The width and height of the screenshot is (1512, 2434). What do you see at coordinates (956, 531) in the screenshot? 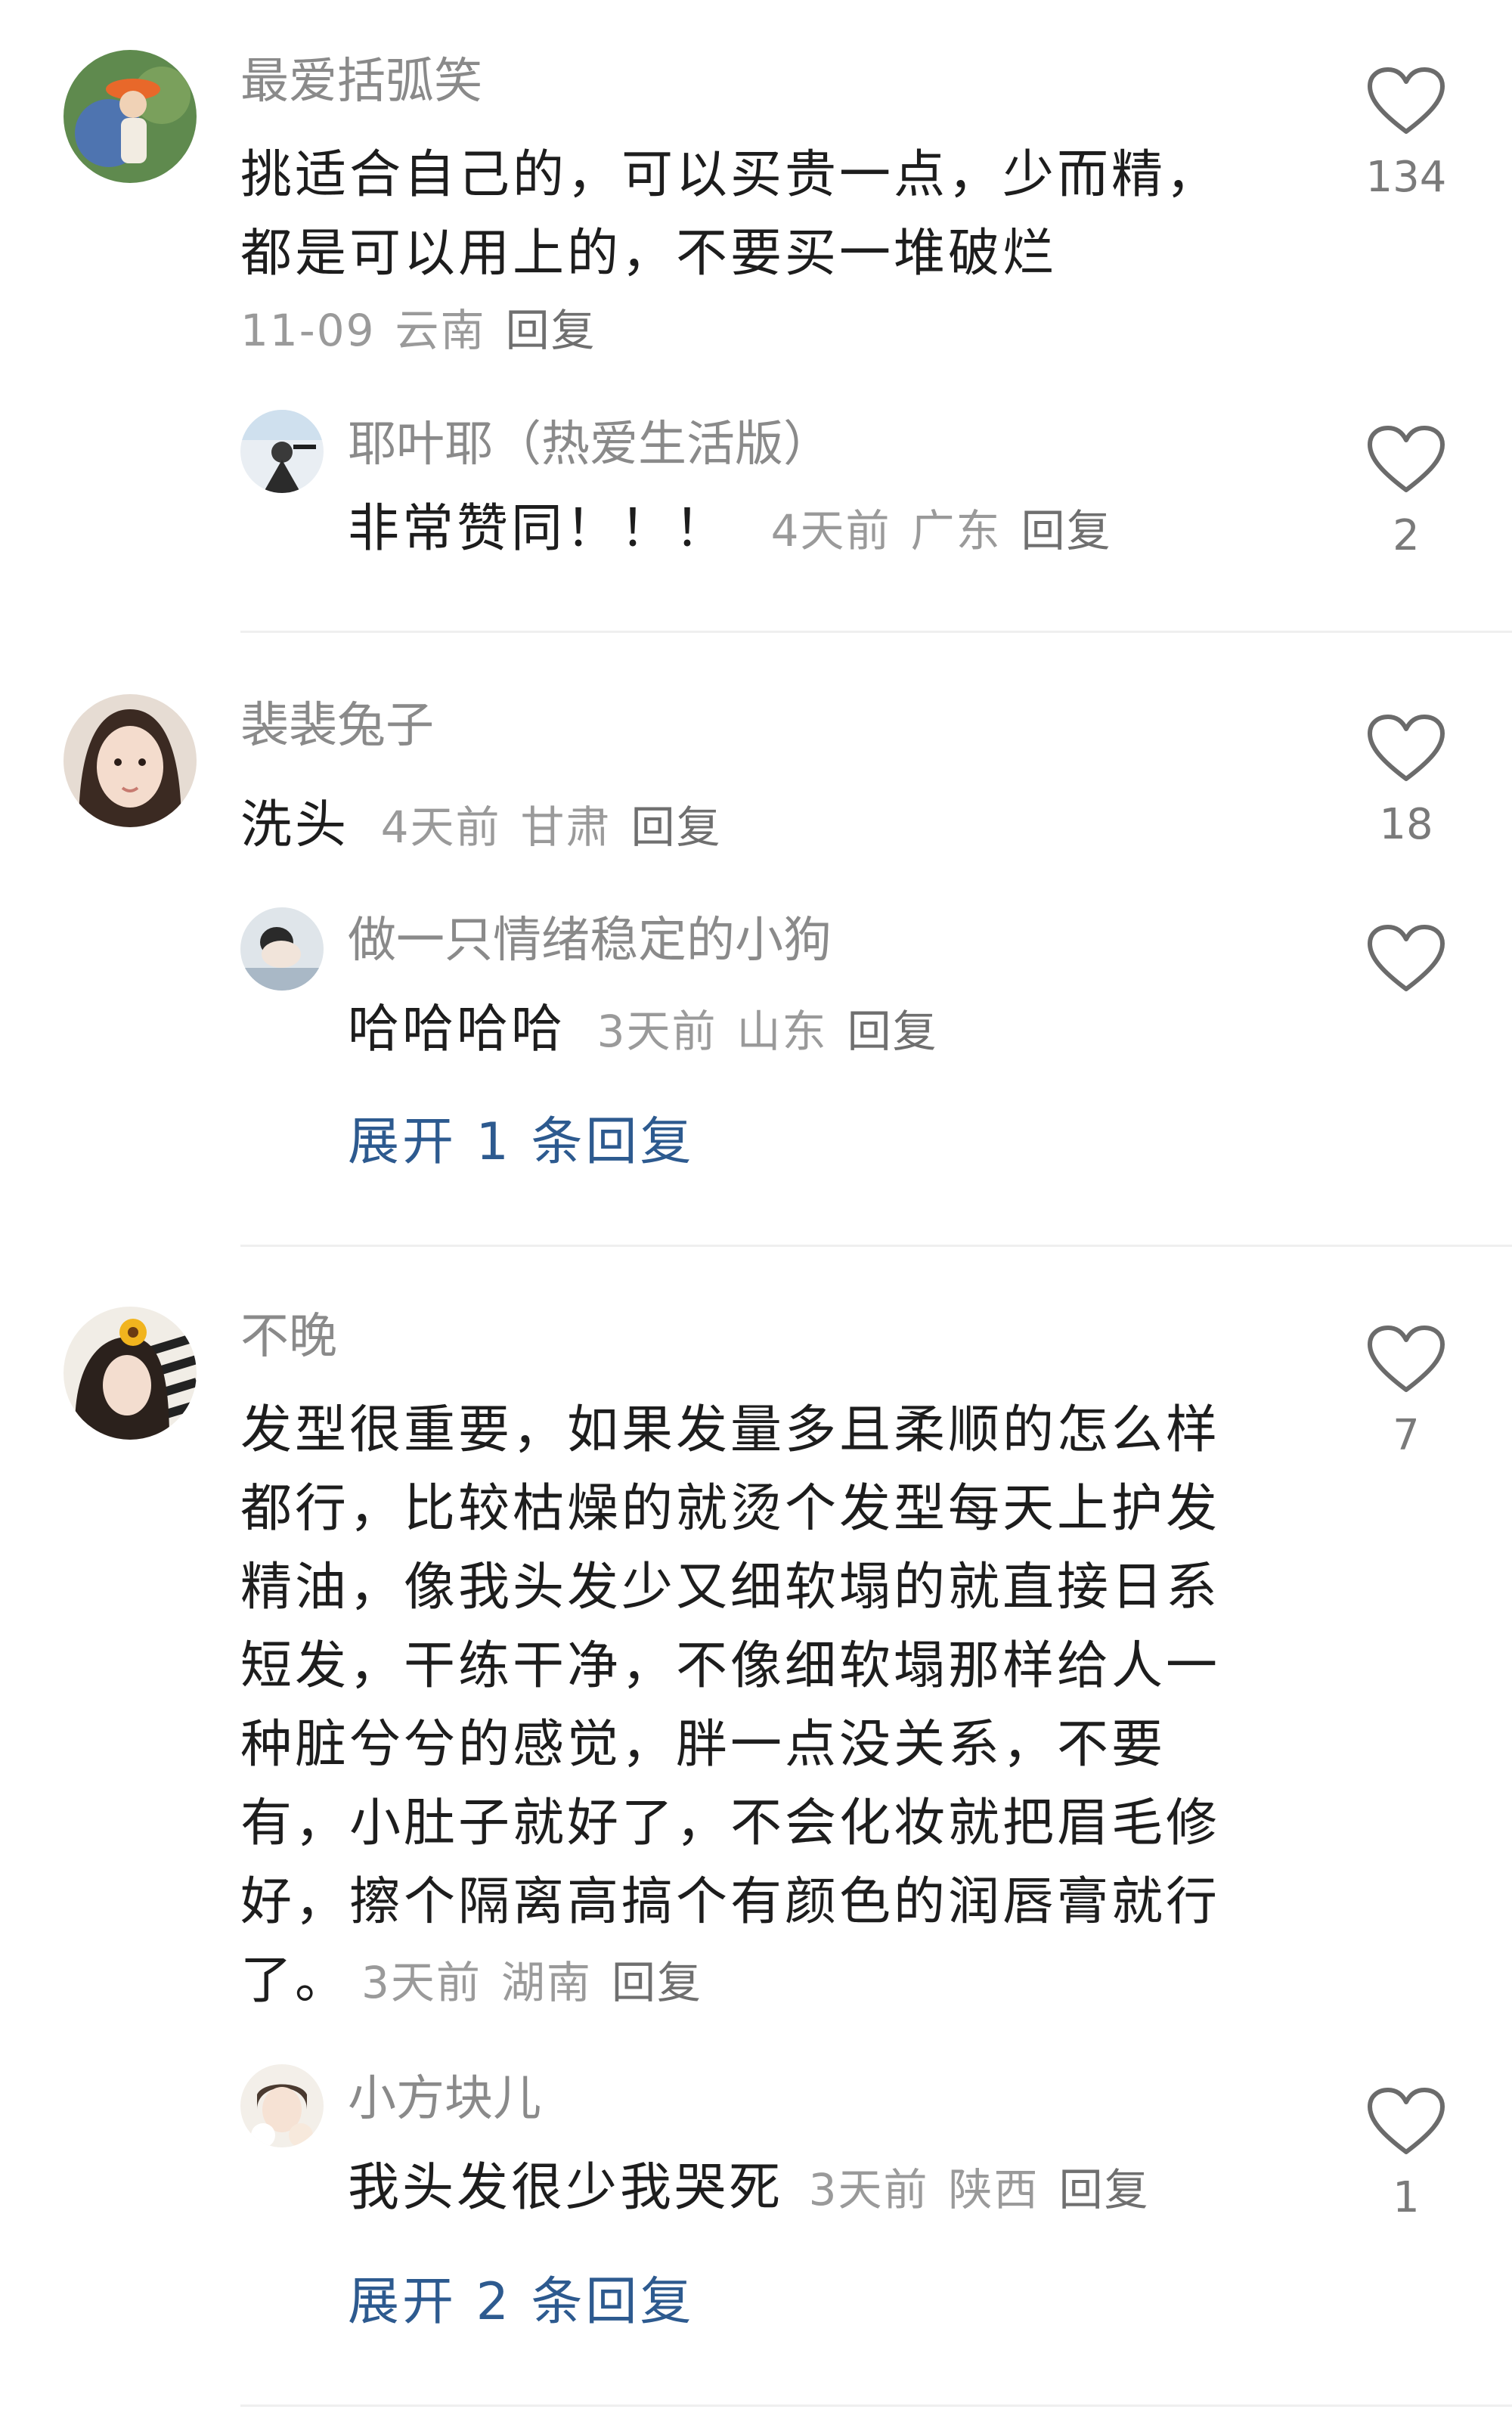
I see `reply-location: 广东` at bounding box center [956, 531].